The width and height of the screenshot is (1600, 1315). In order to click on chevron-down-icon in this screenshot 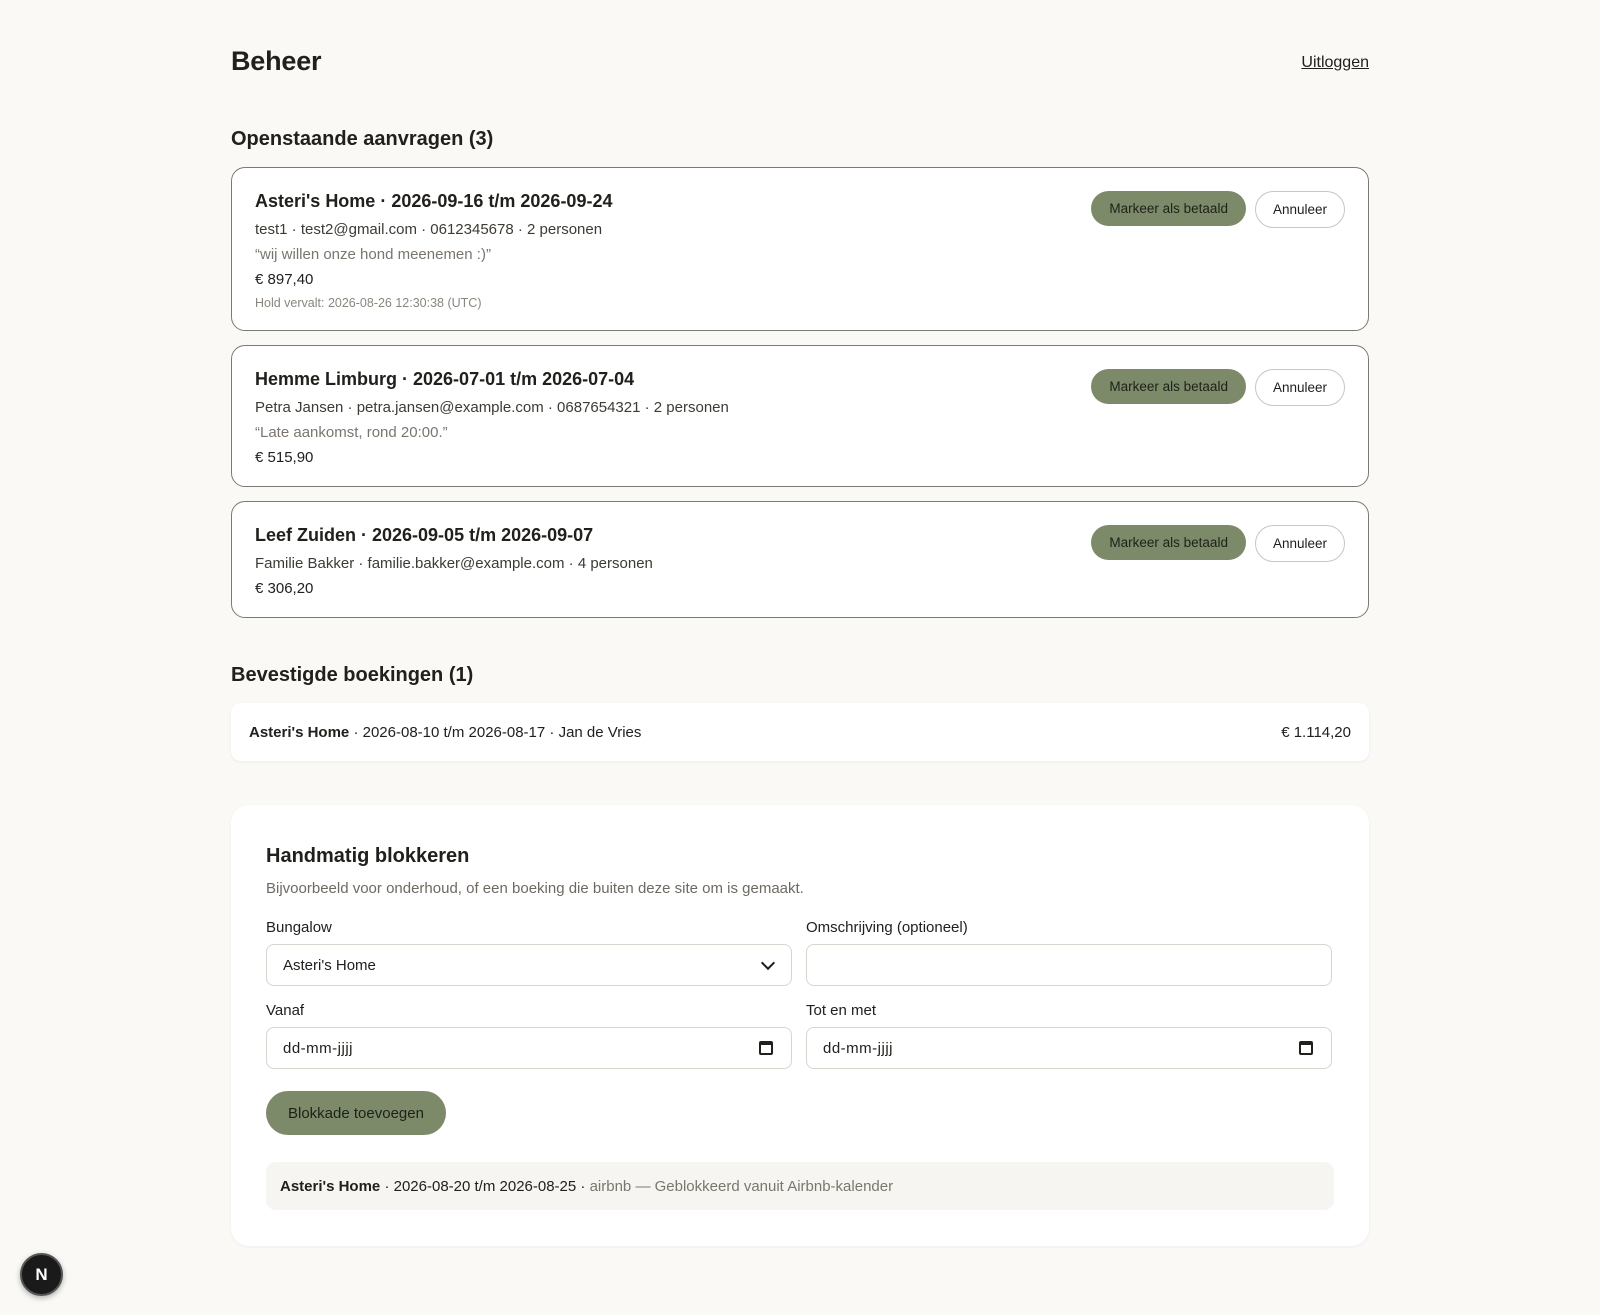, I will do `click(768, 962)`.